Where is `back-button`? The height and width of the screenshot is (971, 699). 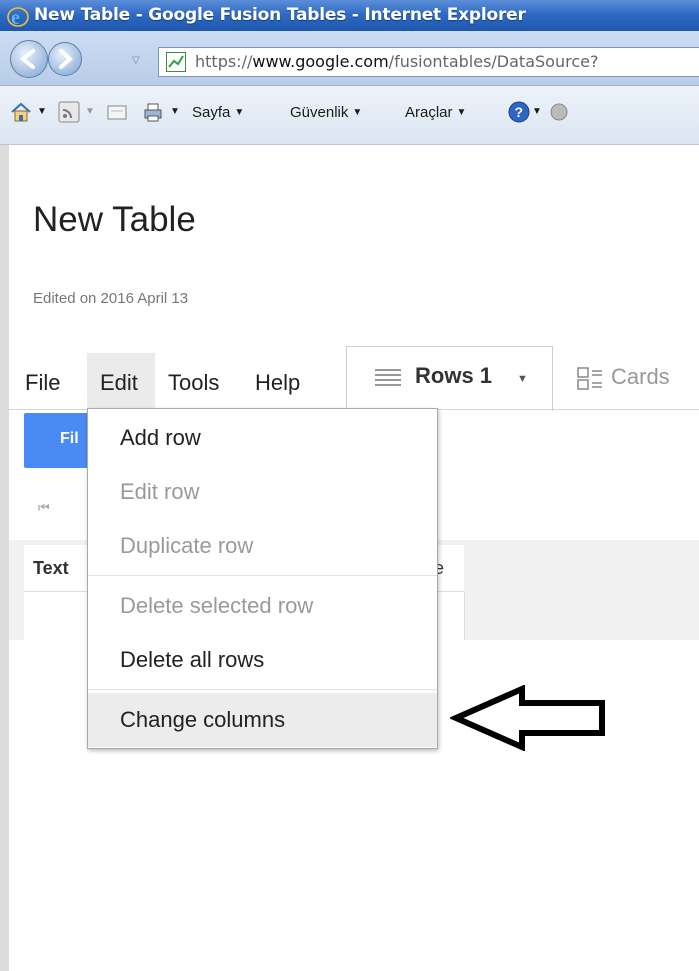 back-button is located at coordinates (29, 59).